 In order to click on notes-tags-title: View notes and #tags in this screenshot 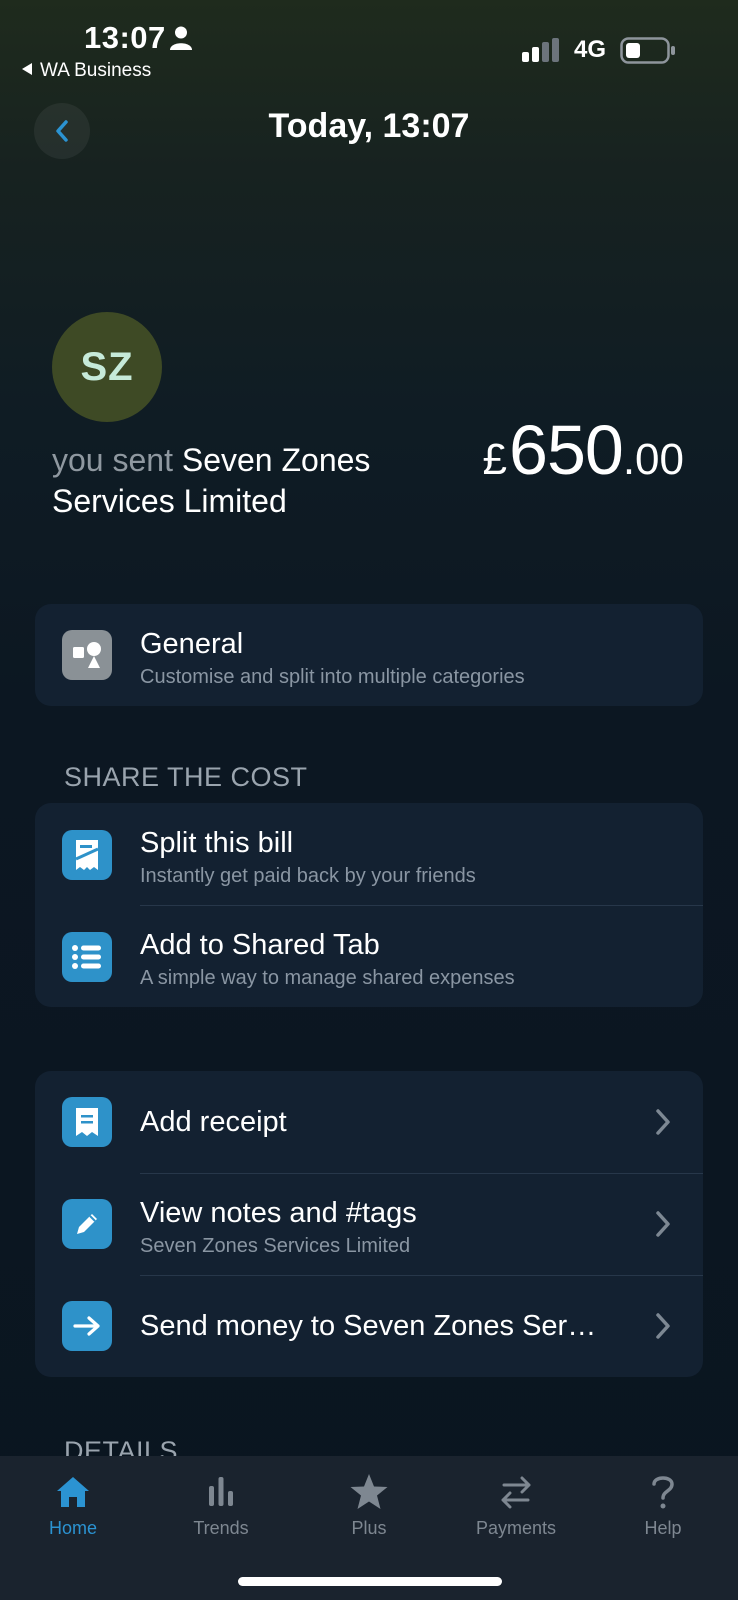, I will do `click(278, 1213)`.